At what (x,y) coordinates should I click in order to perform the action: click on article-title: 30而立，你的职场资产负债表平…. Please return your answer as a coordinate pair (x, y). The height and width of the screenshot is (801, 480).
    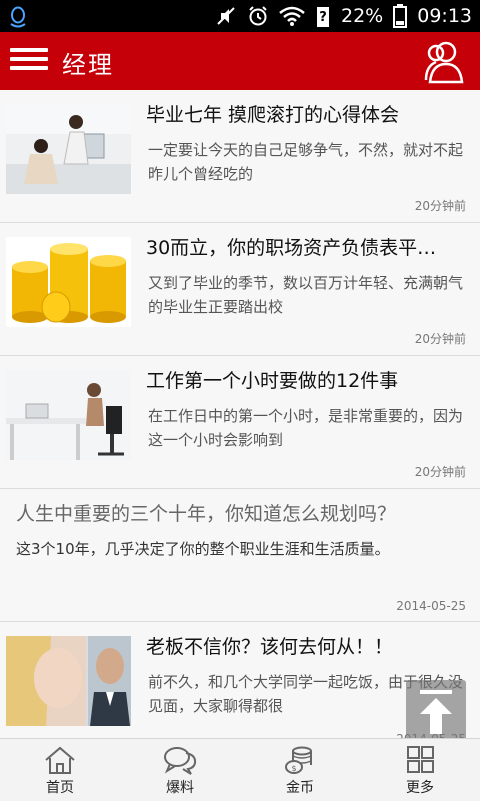
    Looking at the image, I should click on (291, 248).